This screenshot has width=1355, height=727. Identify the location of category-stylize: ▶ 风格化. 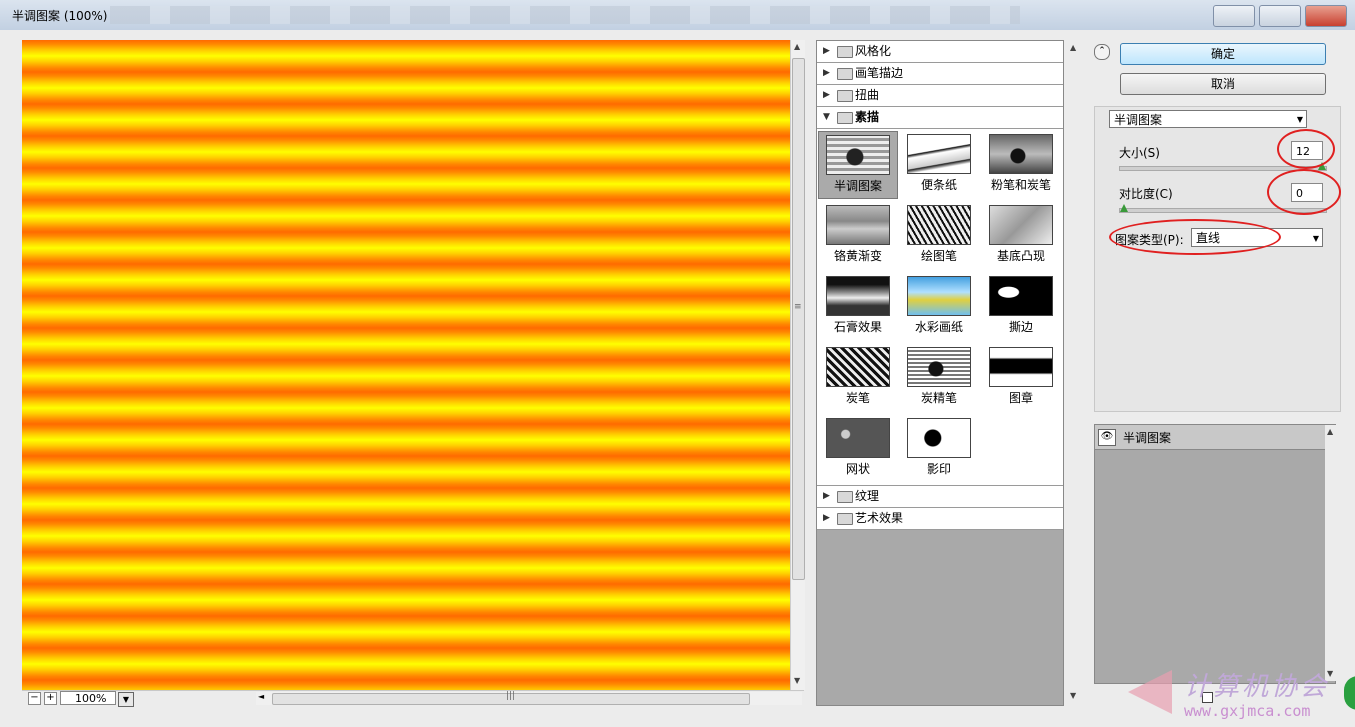
(940, 52).